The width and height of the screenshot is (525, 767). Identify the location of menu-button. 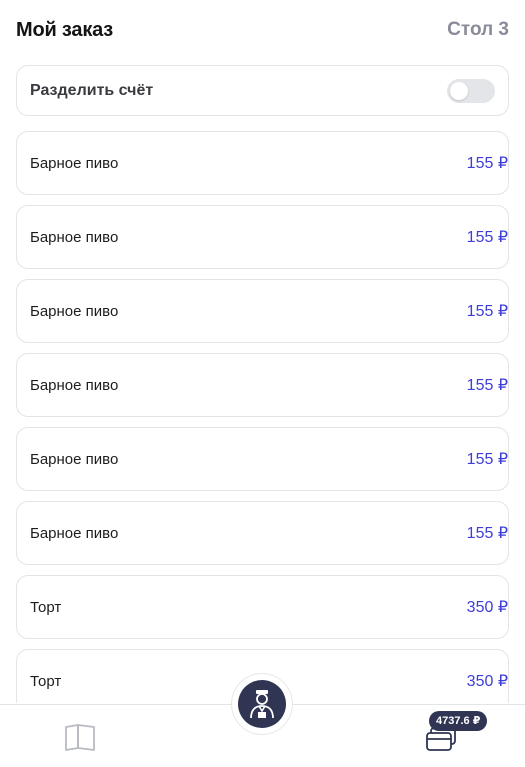
(80, 737).